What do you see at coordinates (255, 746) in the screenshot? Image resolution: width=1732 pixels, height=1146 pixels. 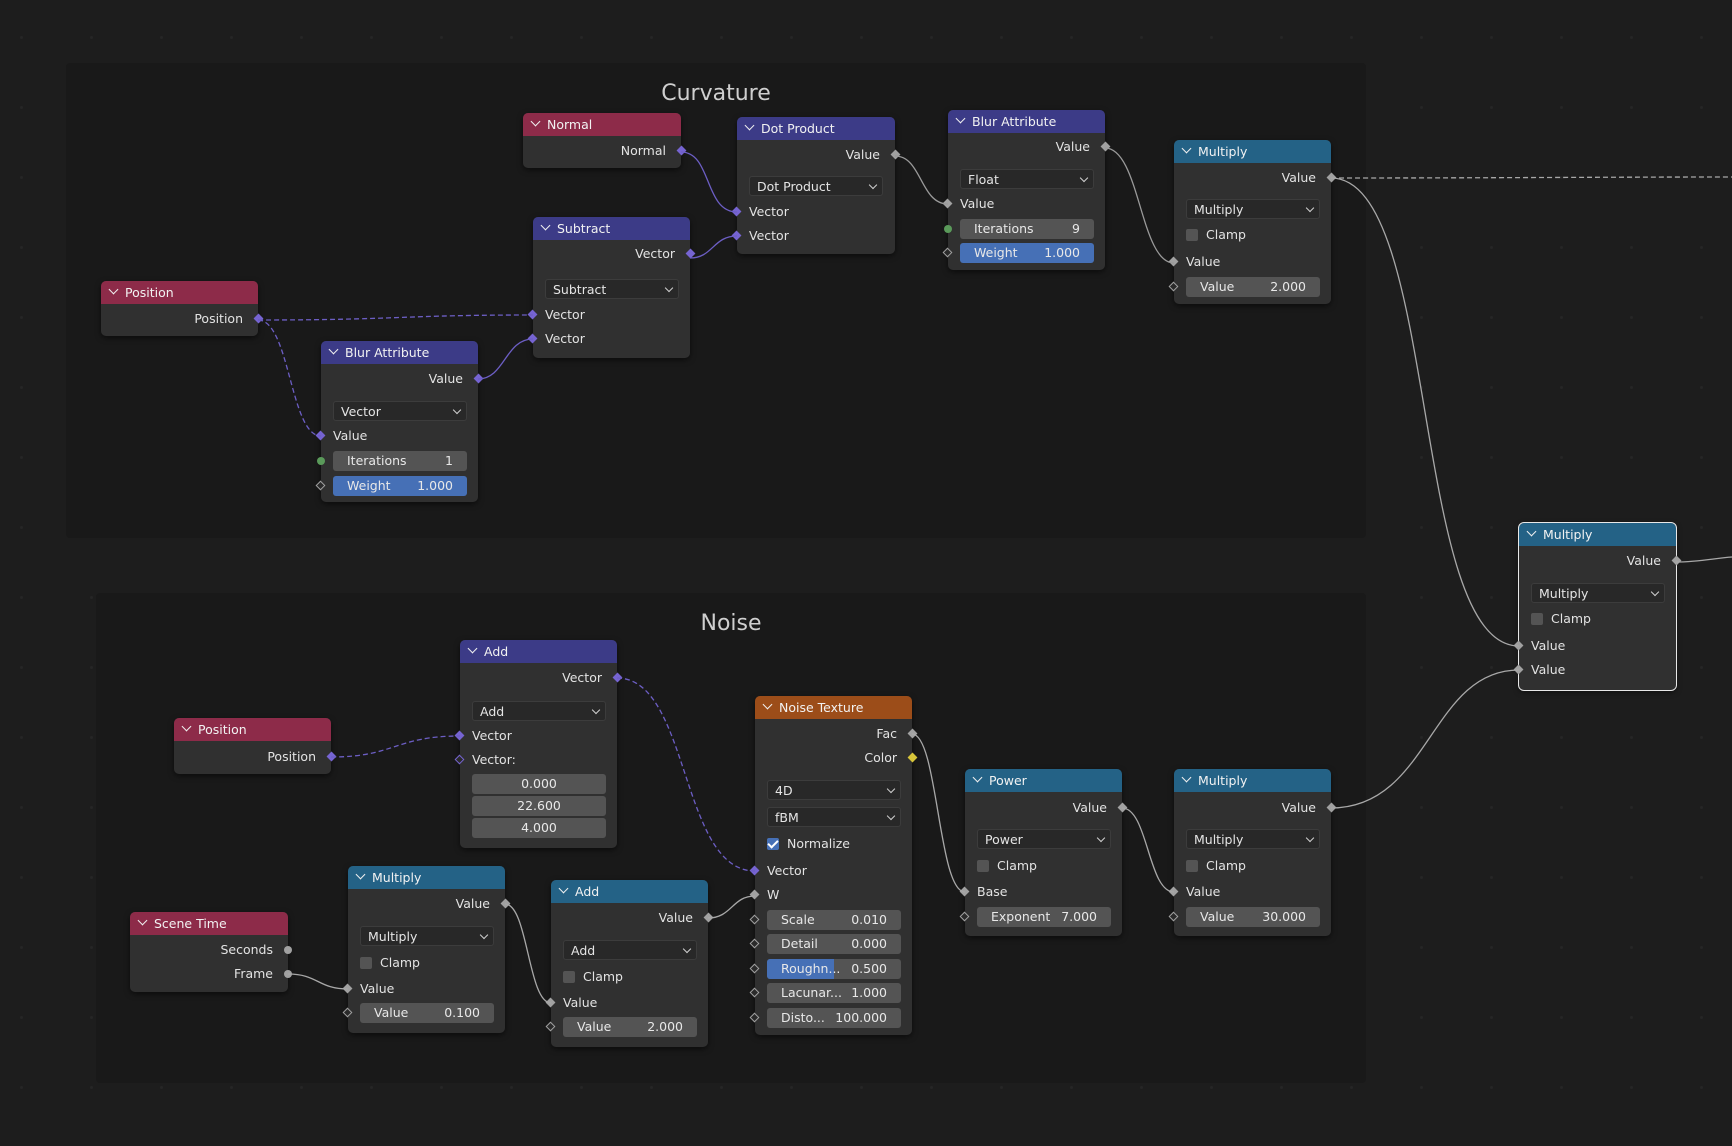 I see `node-position-noise: Position Position` at bounding box center [255, 746].